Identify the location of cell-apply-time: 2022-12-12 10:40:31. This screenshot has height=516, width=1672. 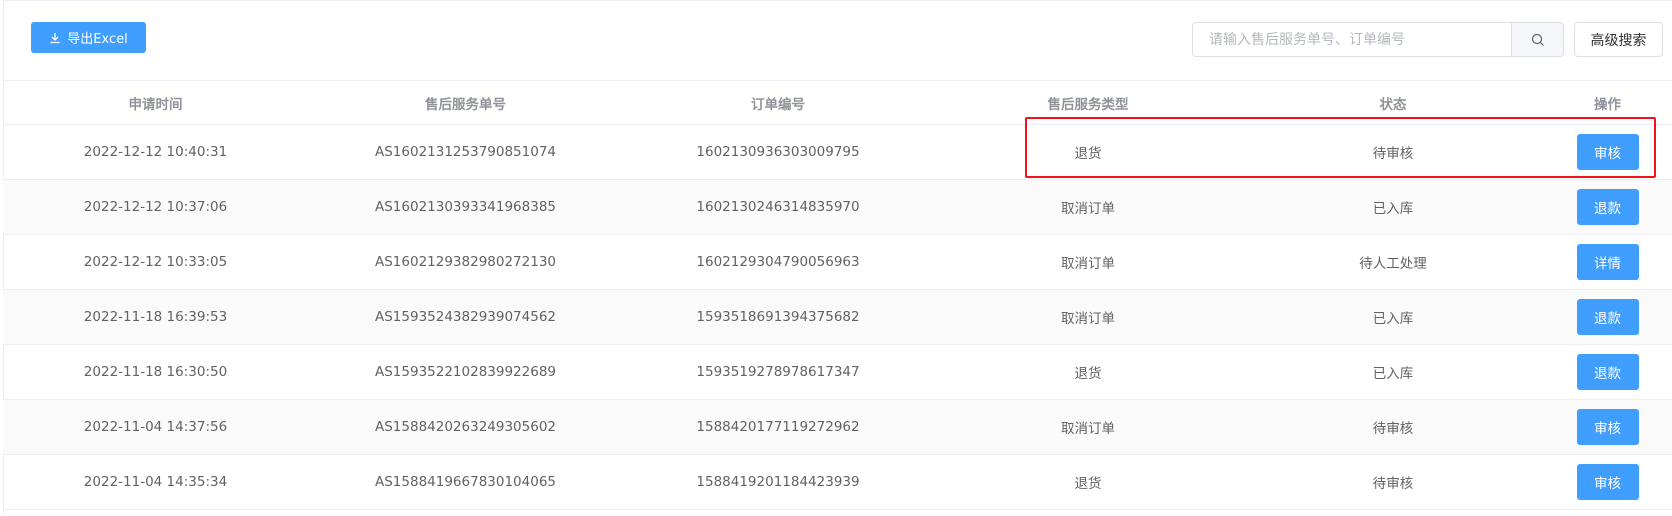
(155, 152).